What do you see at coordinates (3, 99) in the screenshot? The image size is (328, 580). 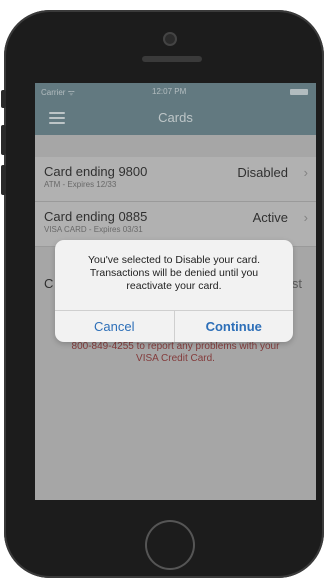 I see `mute-switch` at bounding box center [3, 99].